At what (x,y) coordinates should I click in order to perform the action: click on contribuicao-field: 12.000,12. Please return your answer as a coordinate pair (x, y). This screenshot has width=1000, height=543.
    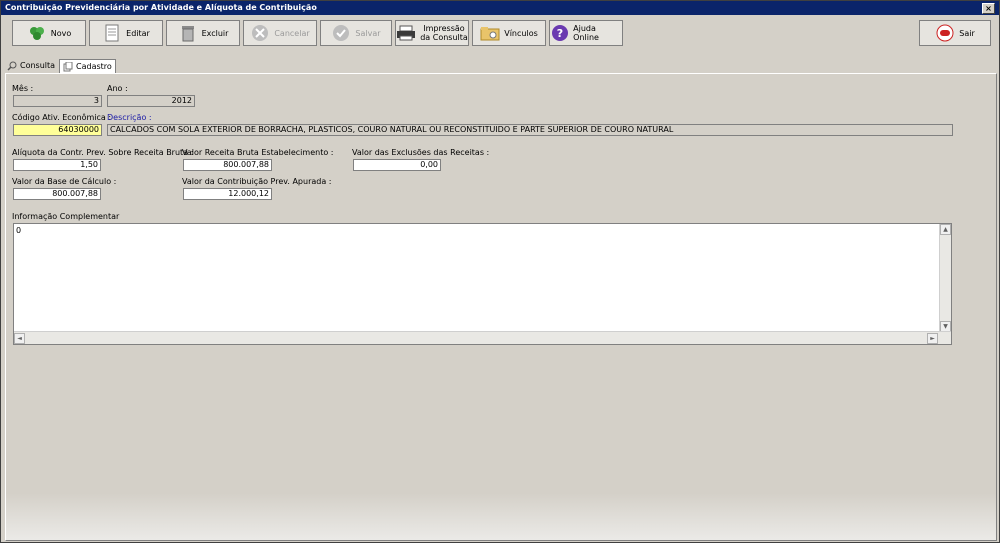
    Looking at the image, I should click on (227, 194).